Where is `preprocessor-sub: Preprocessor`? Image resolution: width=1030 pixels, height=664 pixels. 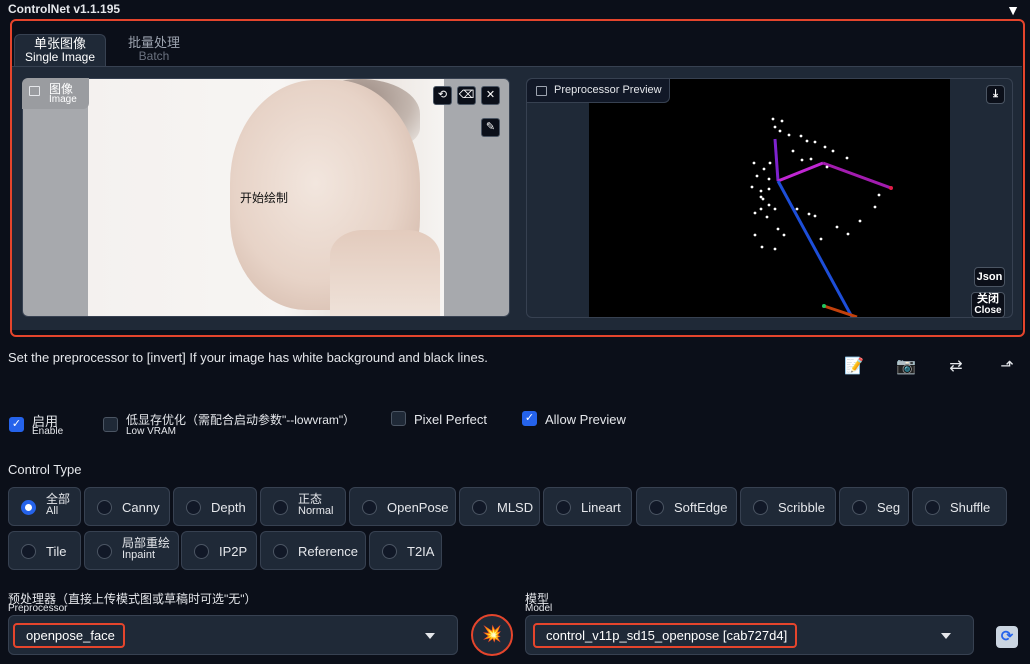 preprocessor-sub: Preprocessor is located at coordinates (38, 608).